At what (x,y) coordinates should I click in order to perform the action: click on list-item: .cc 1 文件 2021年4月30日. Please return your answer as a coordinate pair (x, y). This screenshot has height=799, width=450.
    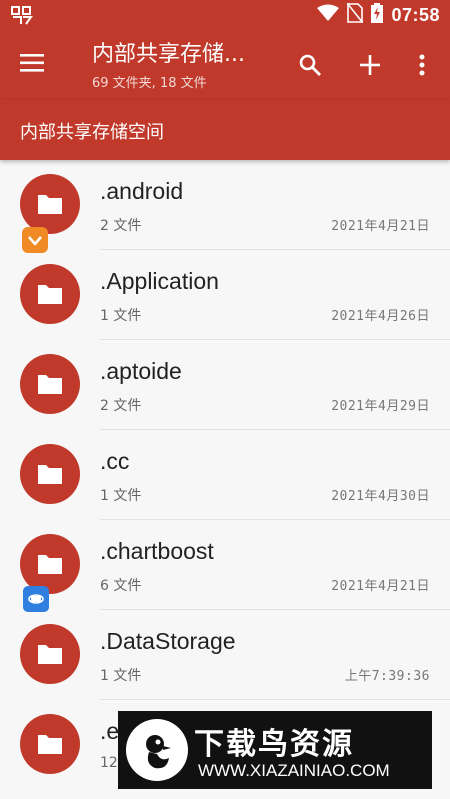
    Looking at the image, I should click on (225, 475).